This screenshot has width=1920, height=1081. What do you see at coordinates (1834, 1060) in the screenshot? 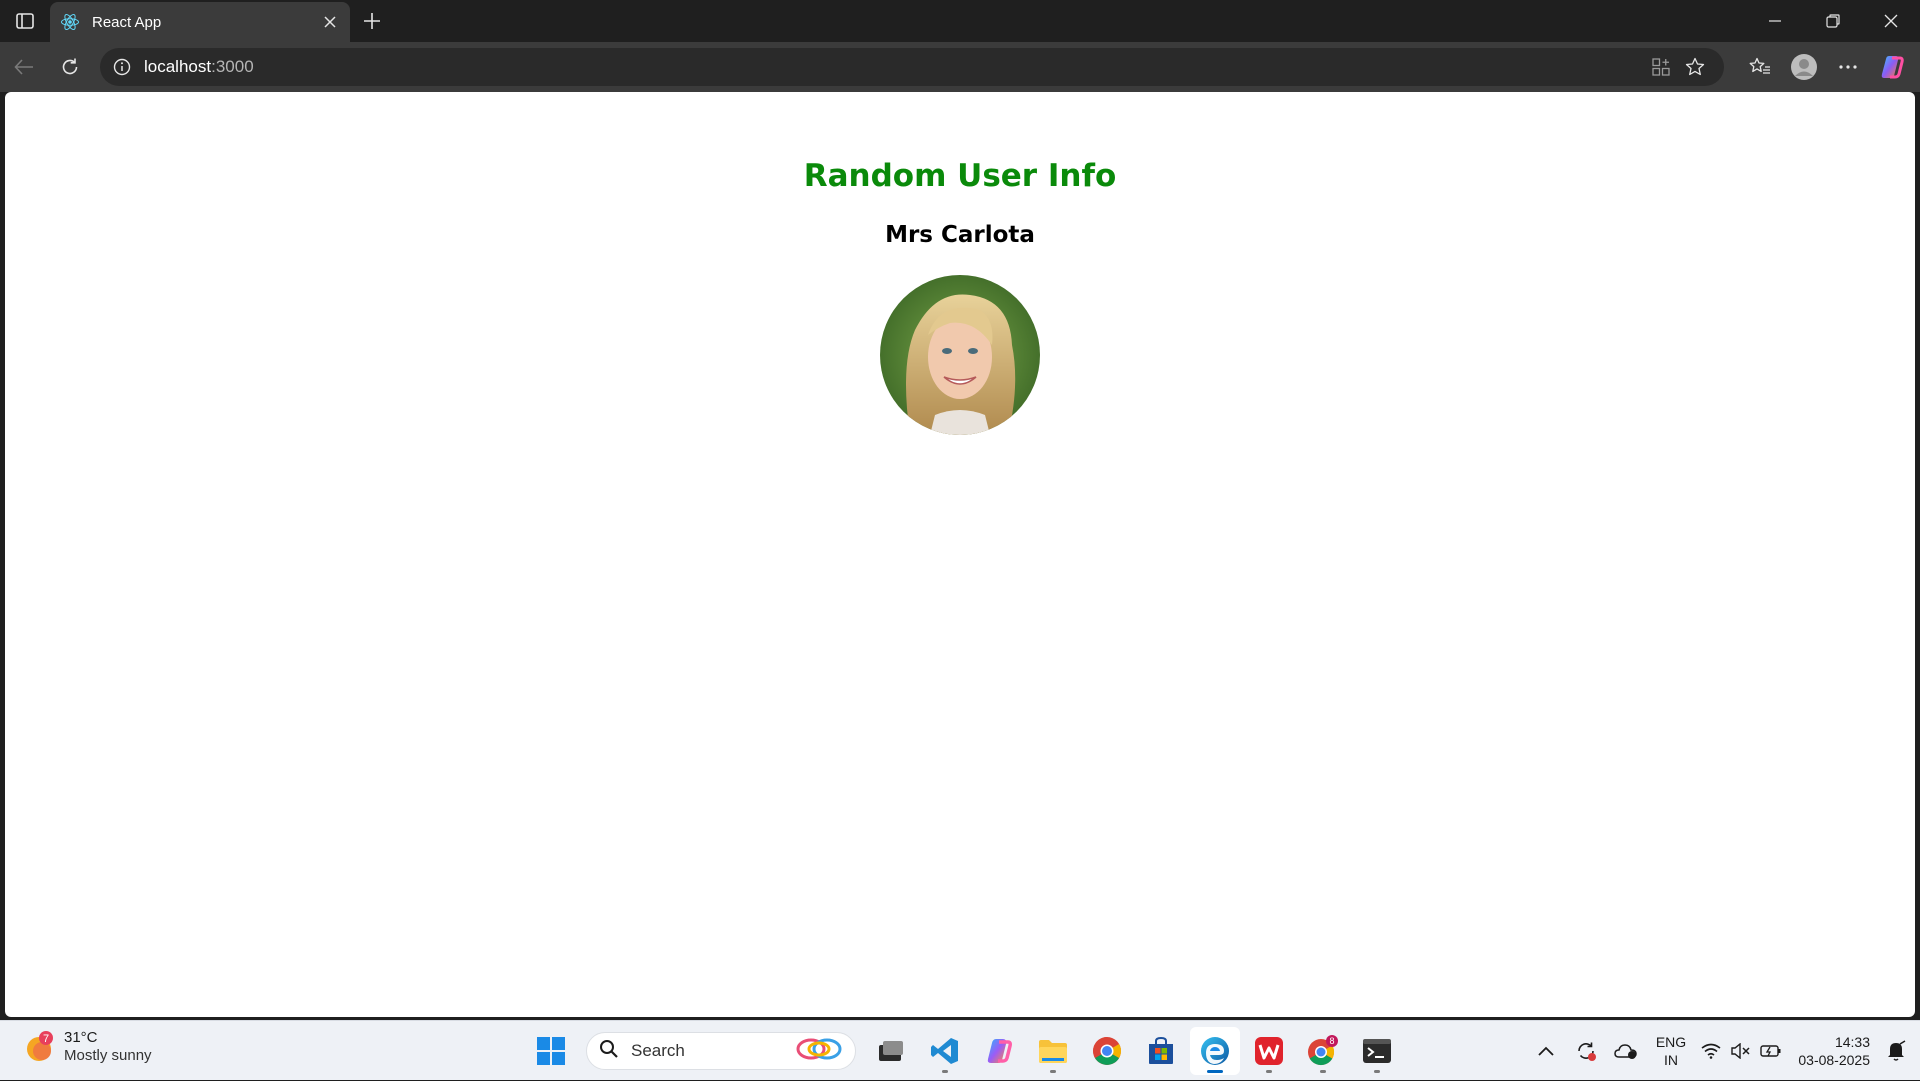
I see `clock-date: 03-08-2025` at bounding box center [1834, 1060].